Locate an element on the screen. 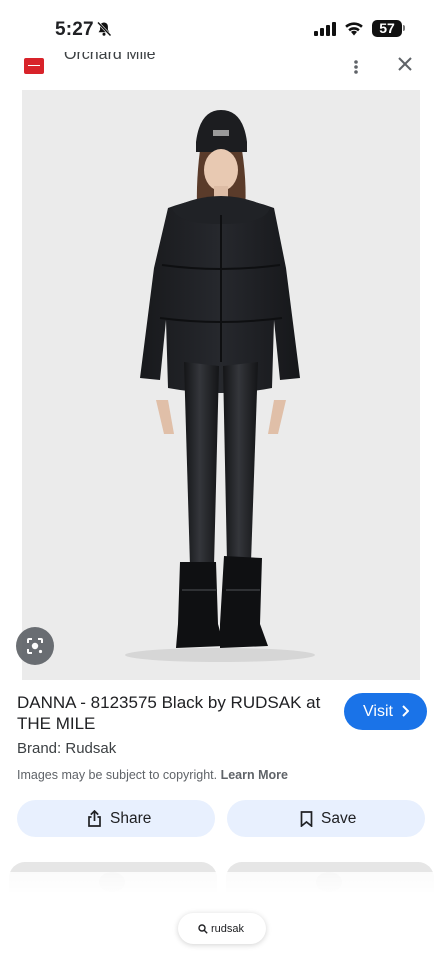  visit-button: Visit is located at coordinates (385, 711).